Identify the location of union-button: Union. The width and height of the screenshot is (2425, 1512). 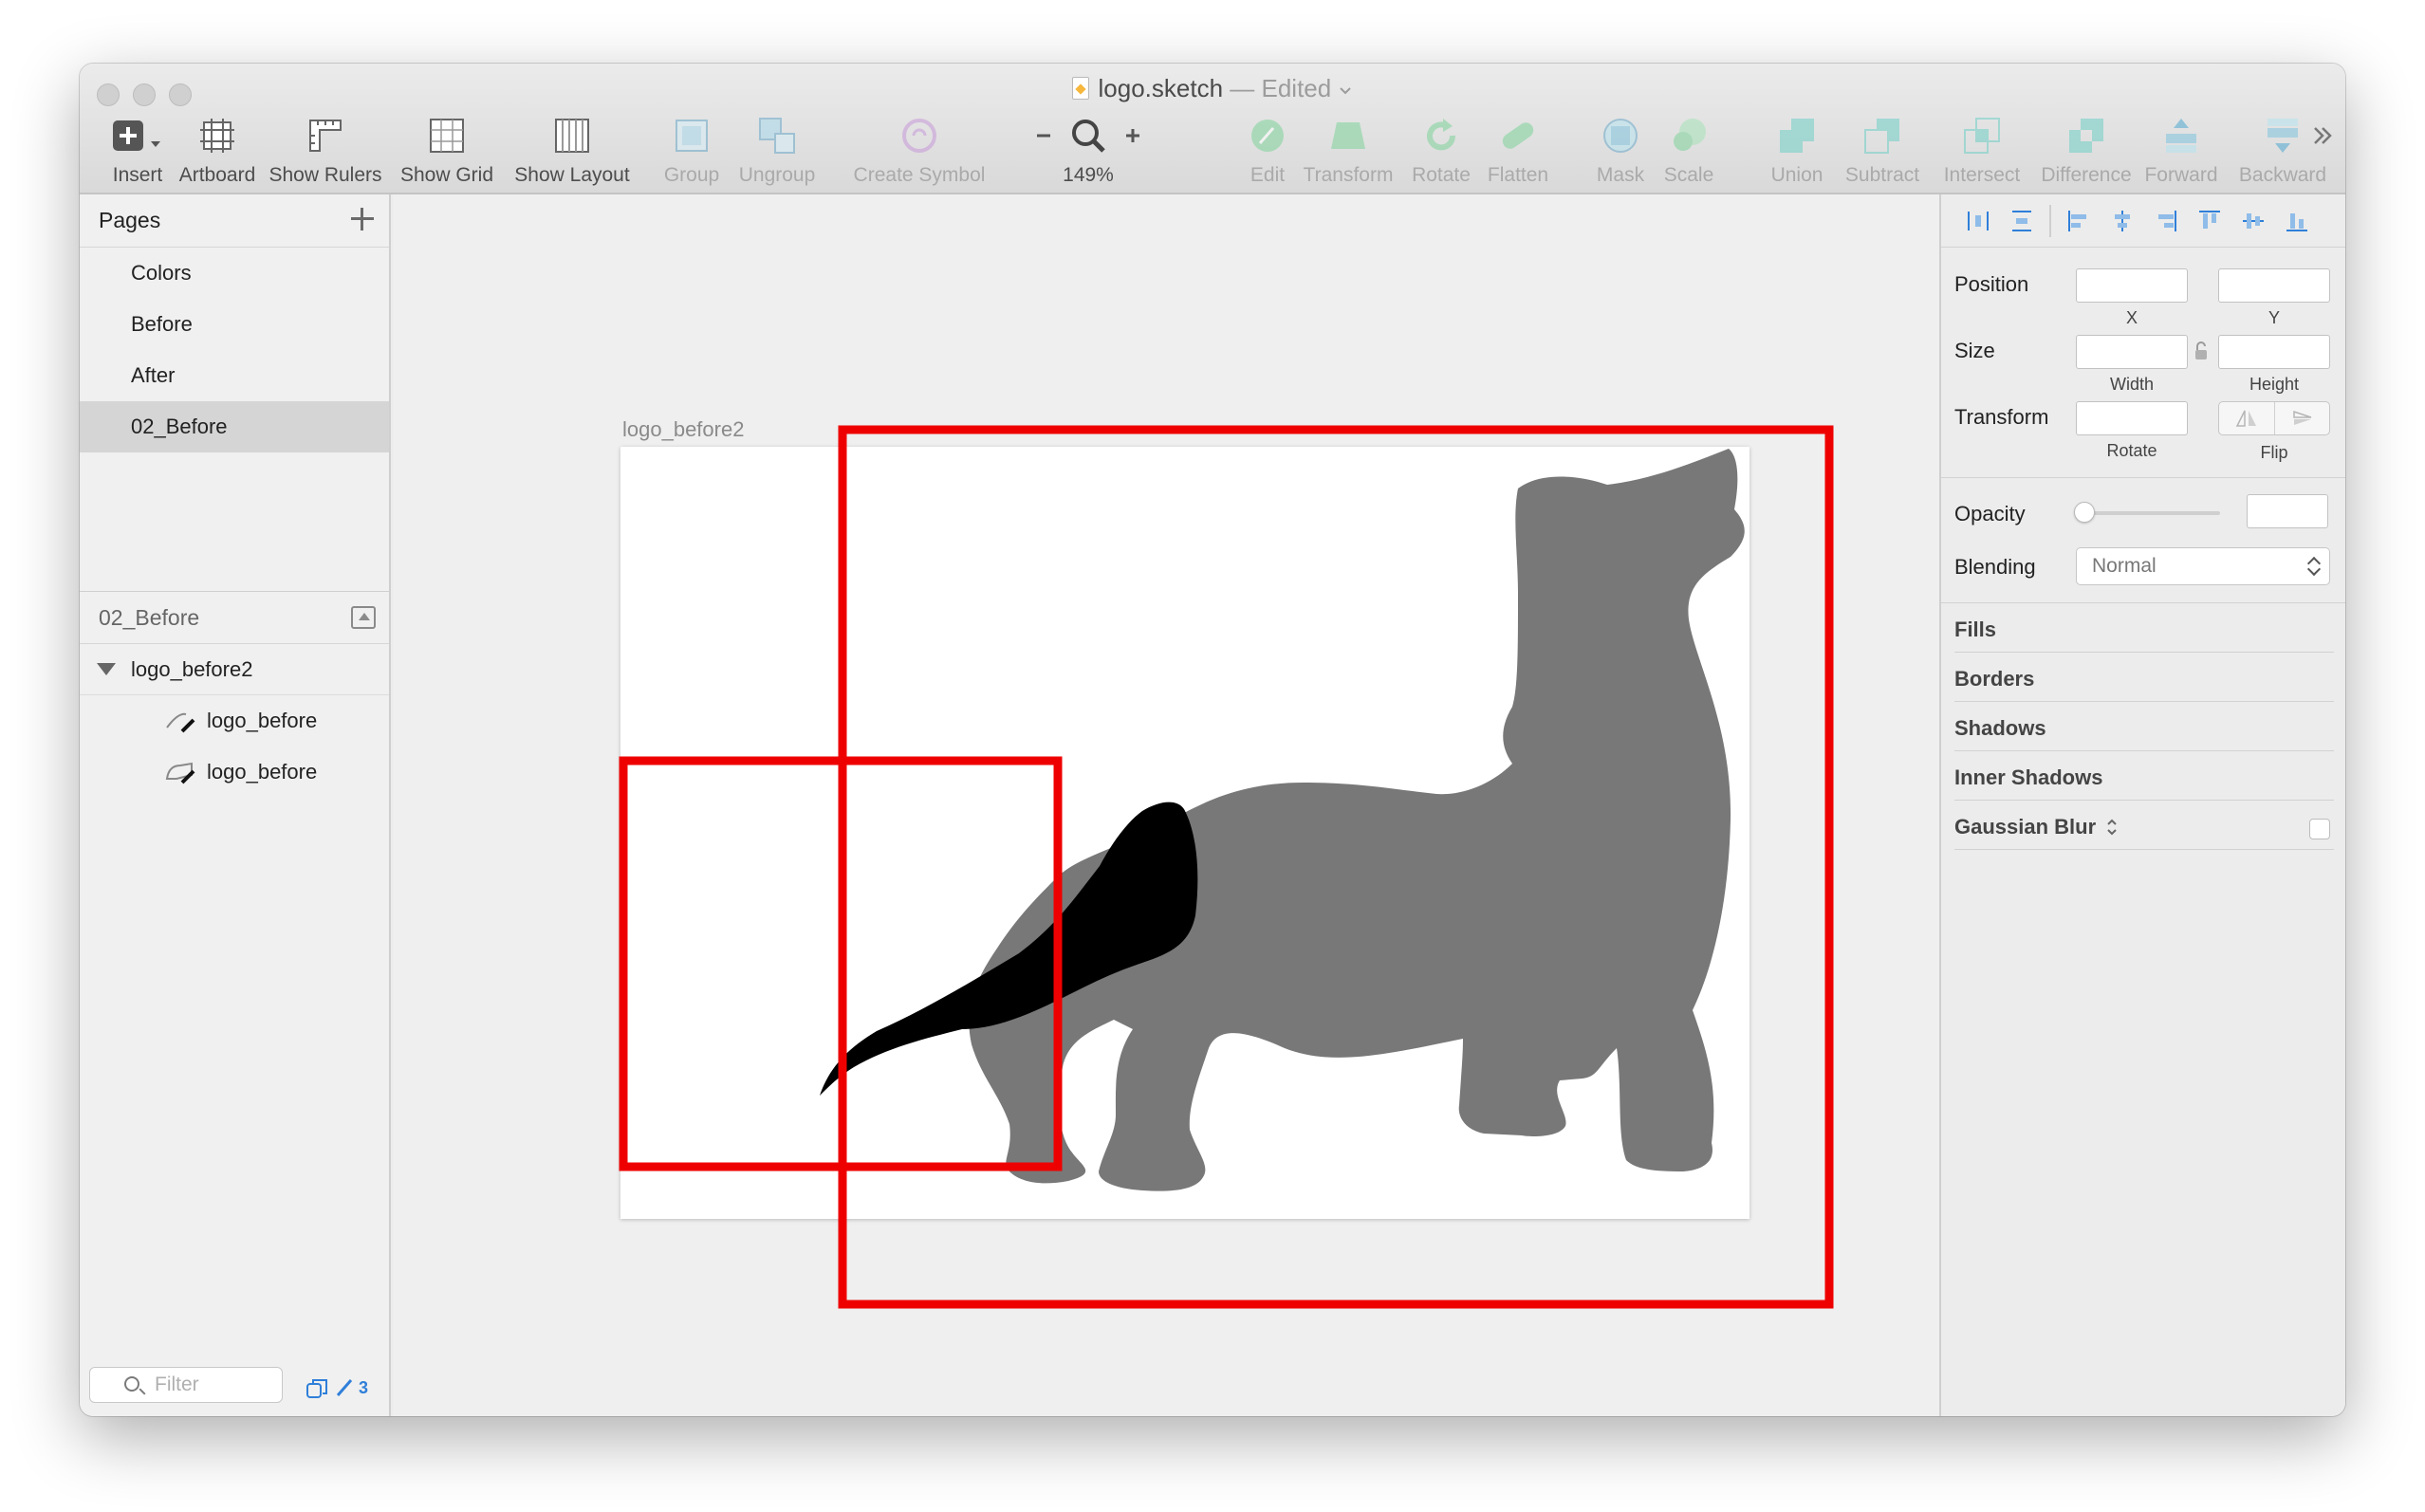
(1797, 152).